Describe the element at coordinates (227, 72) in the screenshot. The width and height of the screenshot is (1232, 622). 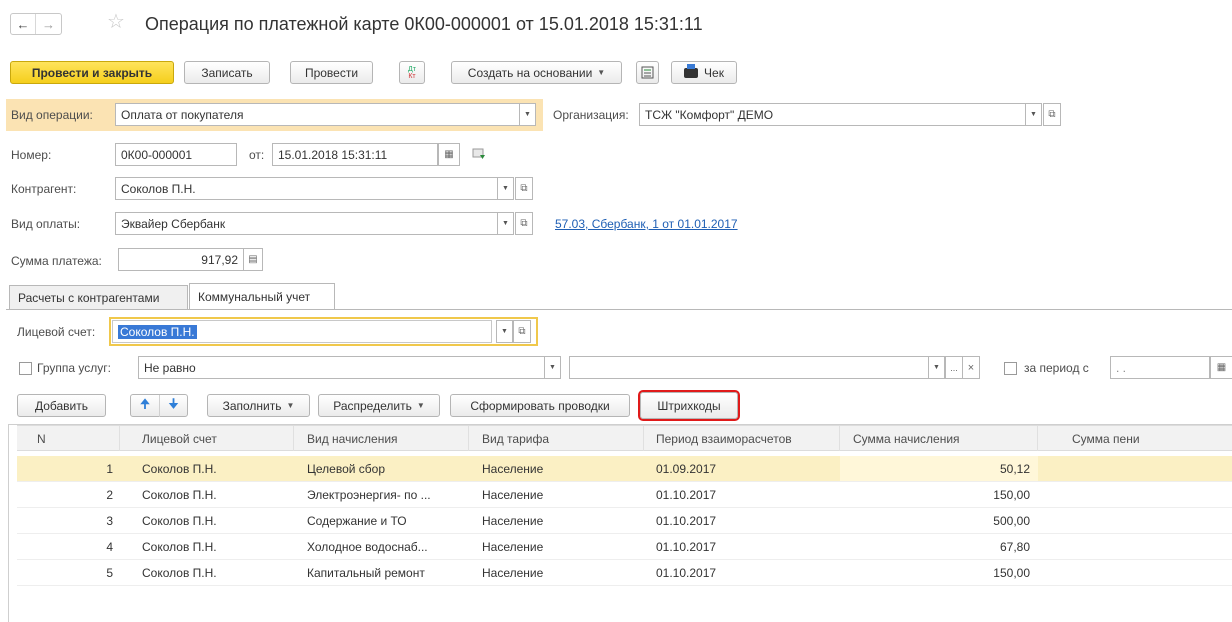
I see `save-button: Записать` at that location.